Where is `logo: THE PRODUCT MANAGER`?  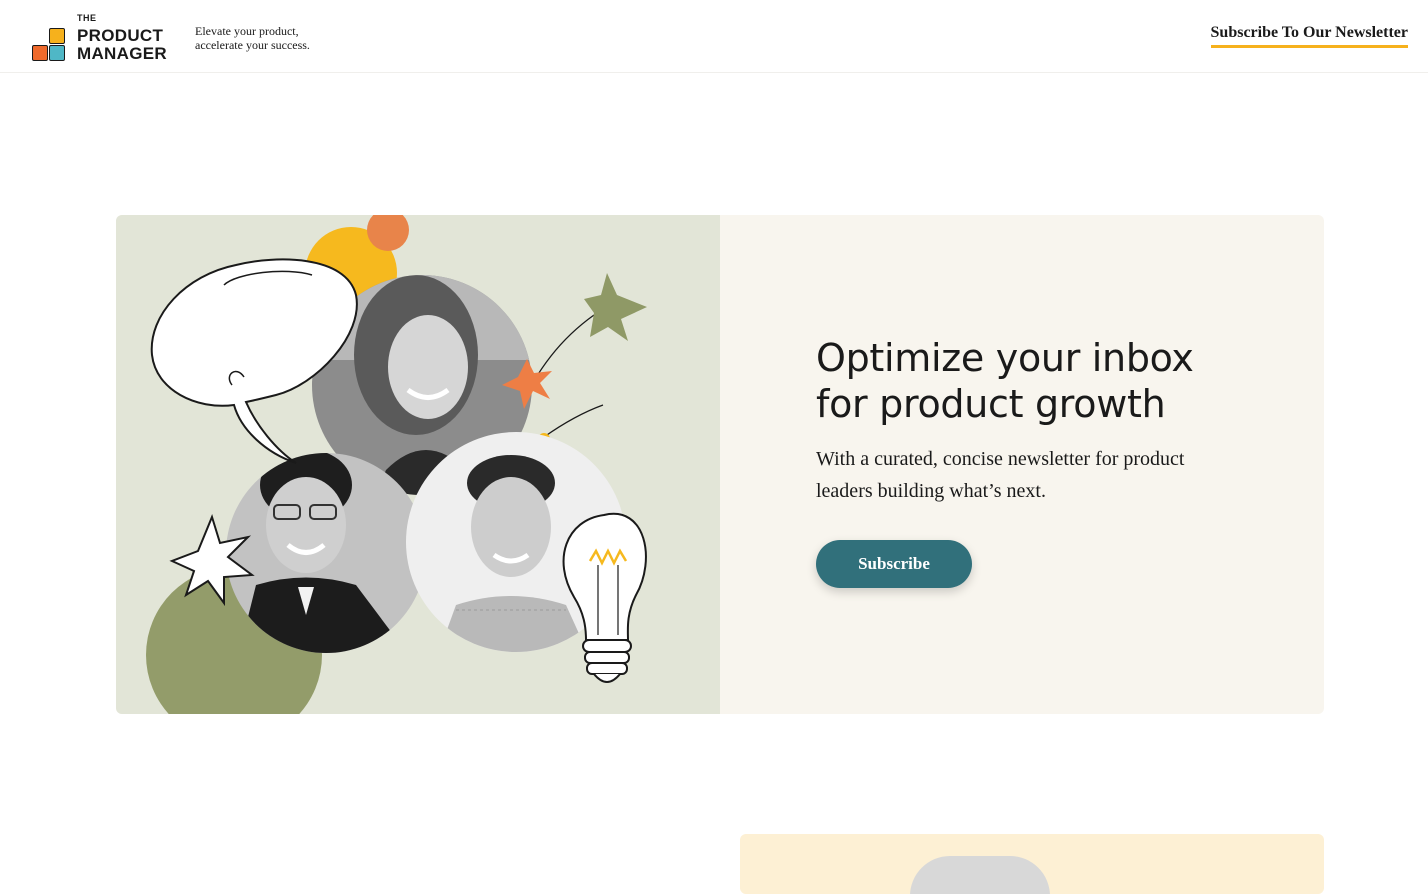 logo: THE PRODUCT MANAGER is located at coordinates (103, 39).